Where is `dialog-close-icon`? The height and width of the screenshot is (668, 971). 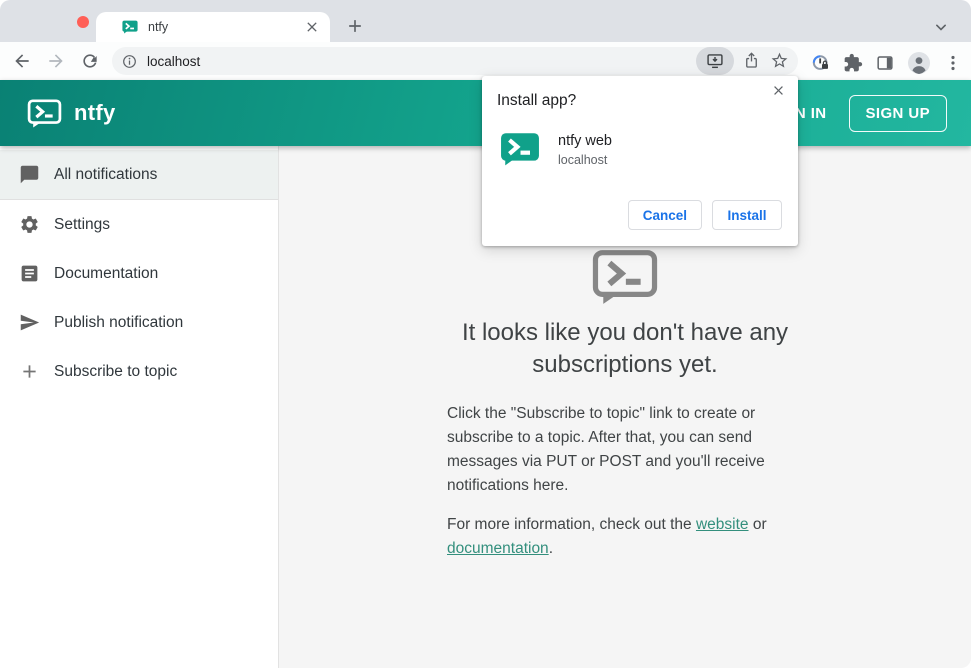
dialog-close-icon is located at coordinates (778, 90).